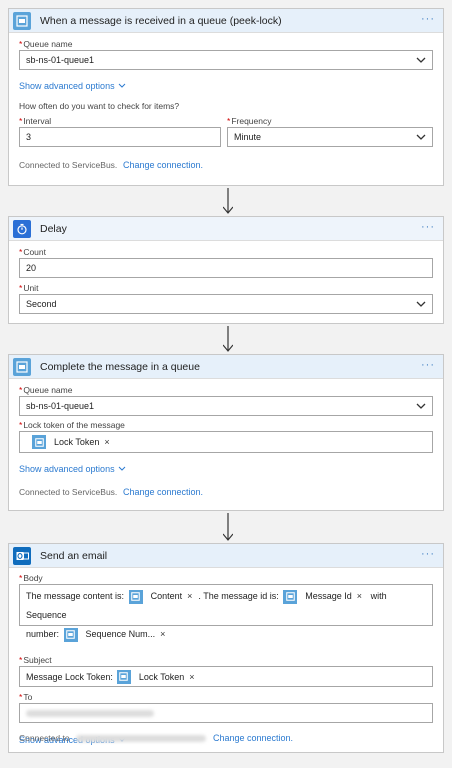 The image size is (452, 768). I want to click on connection-status: Connected to, so click(112, 738).